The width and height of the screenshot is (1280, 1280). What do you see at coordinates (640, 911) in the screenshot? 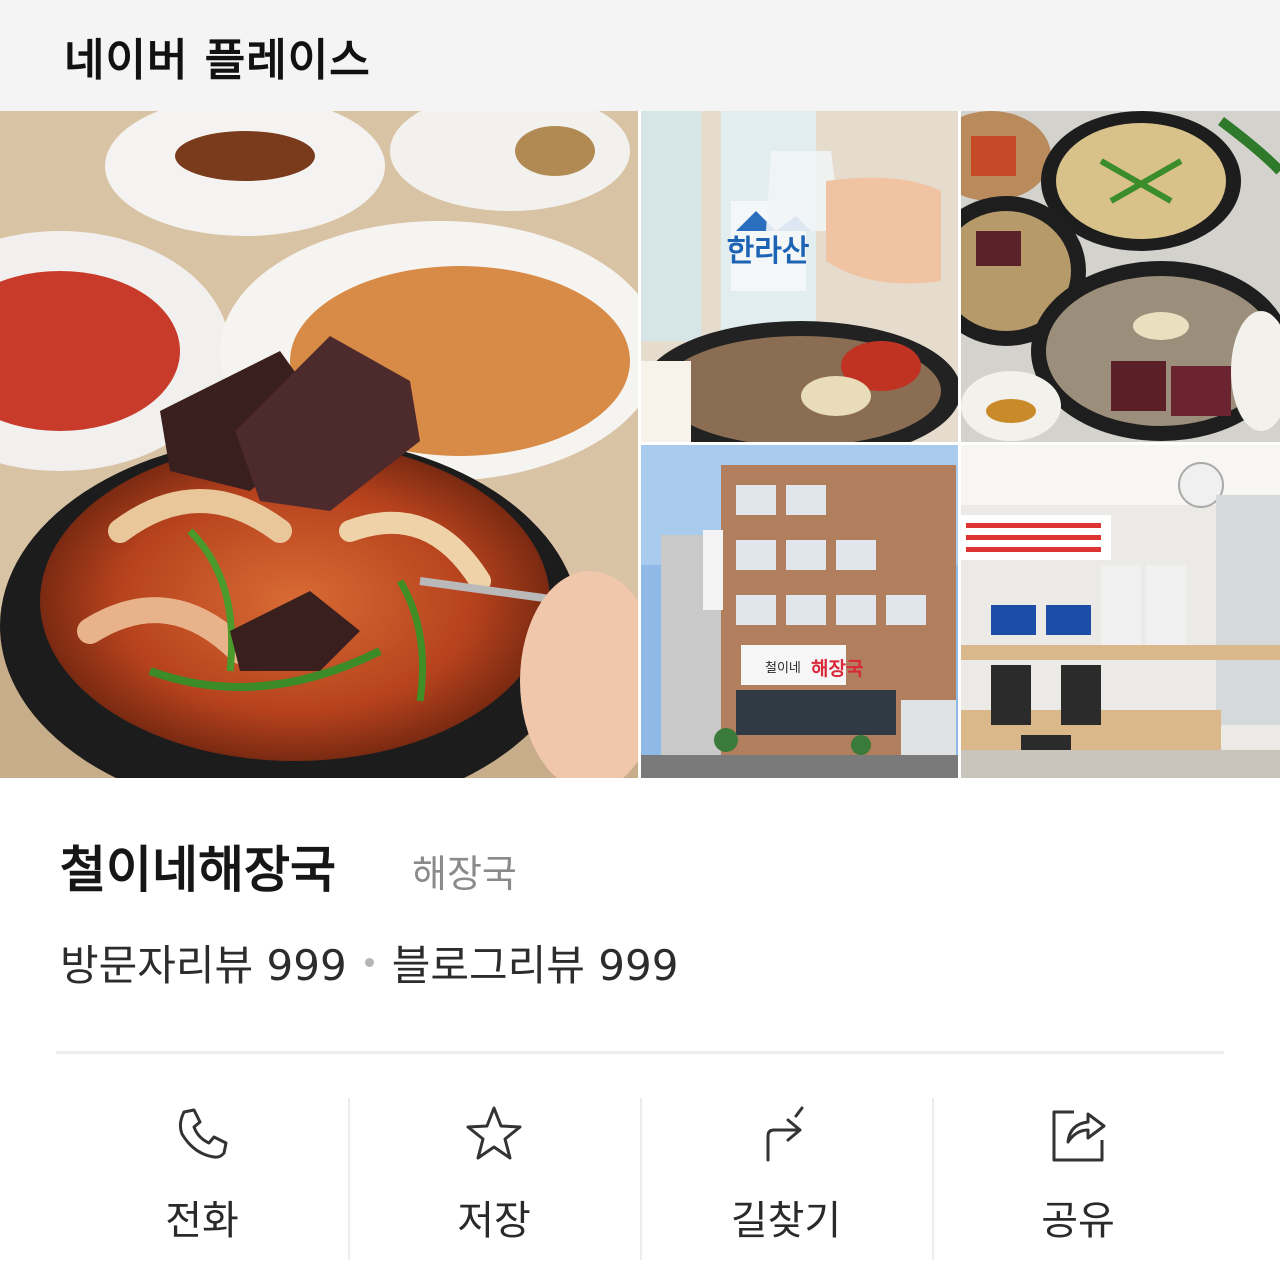
I see `place-info: 철이네해장국 해장국 방문자리뷰 999 블로그리뷰 999` at bounding box center [640, 911].